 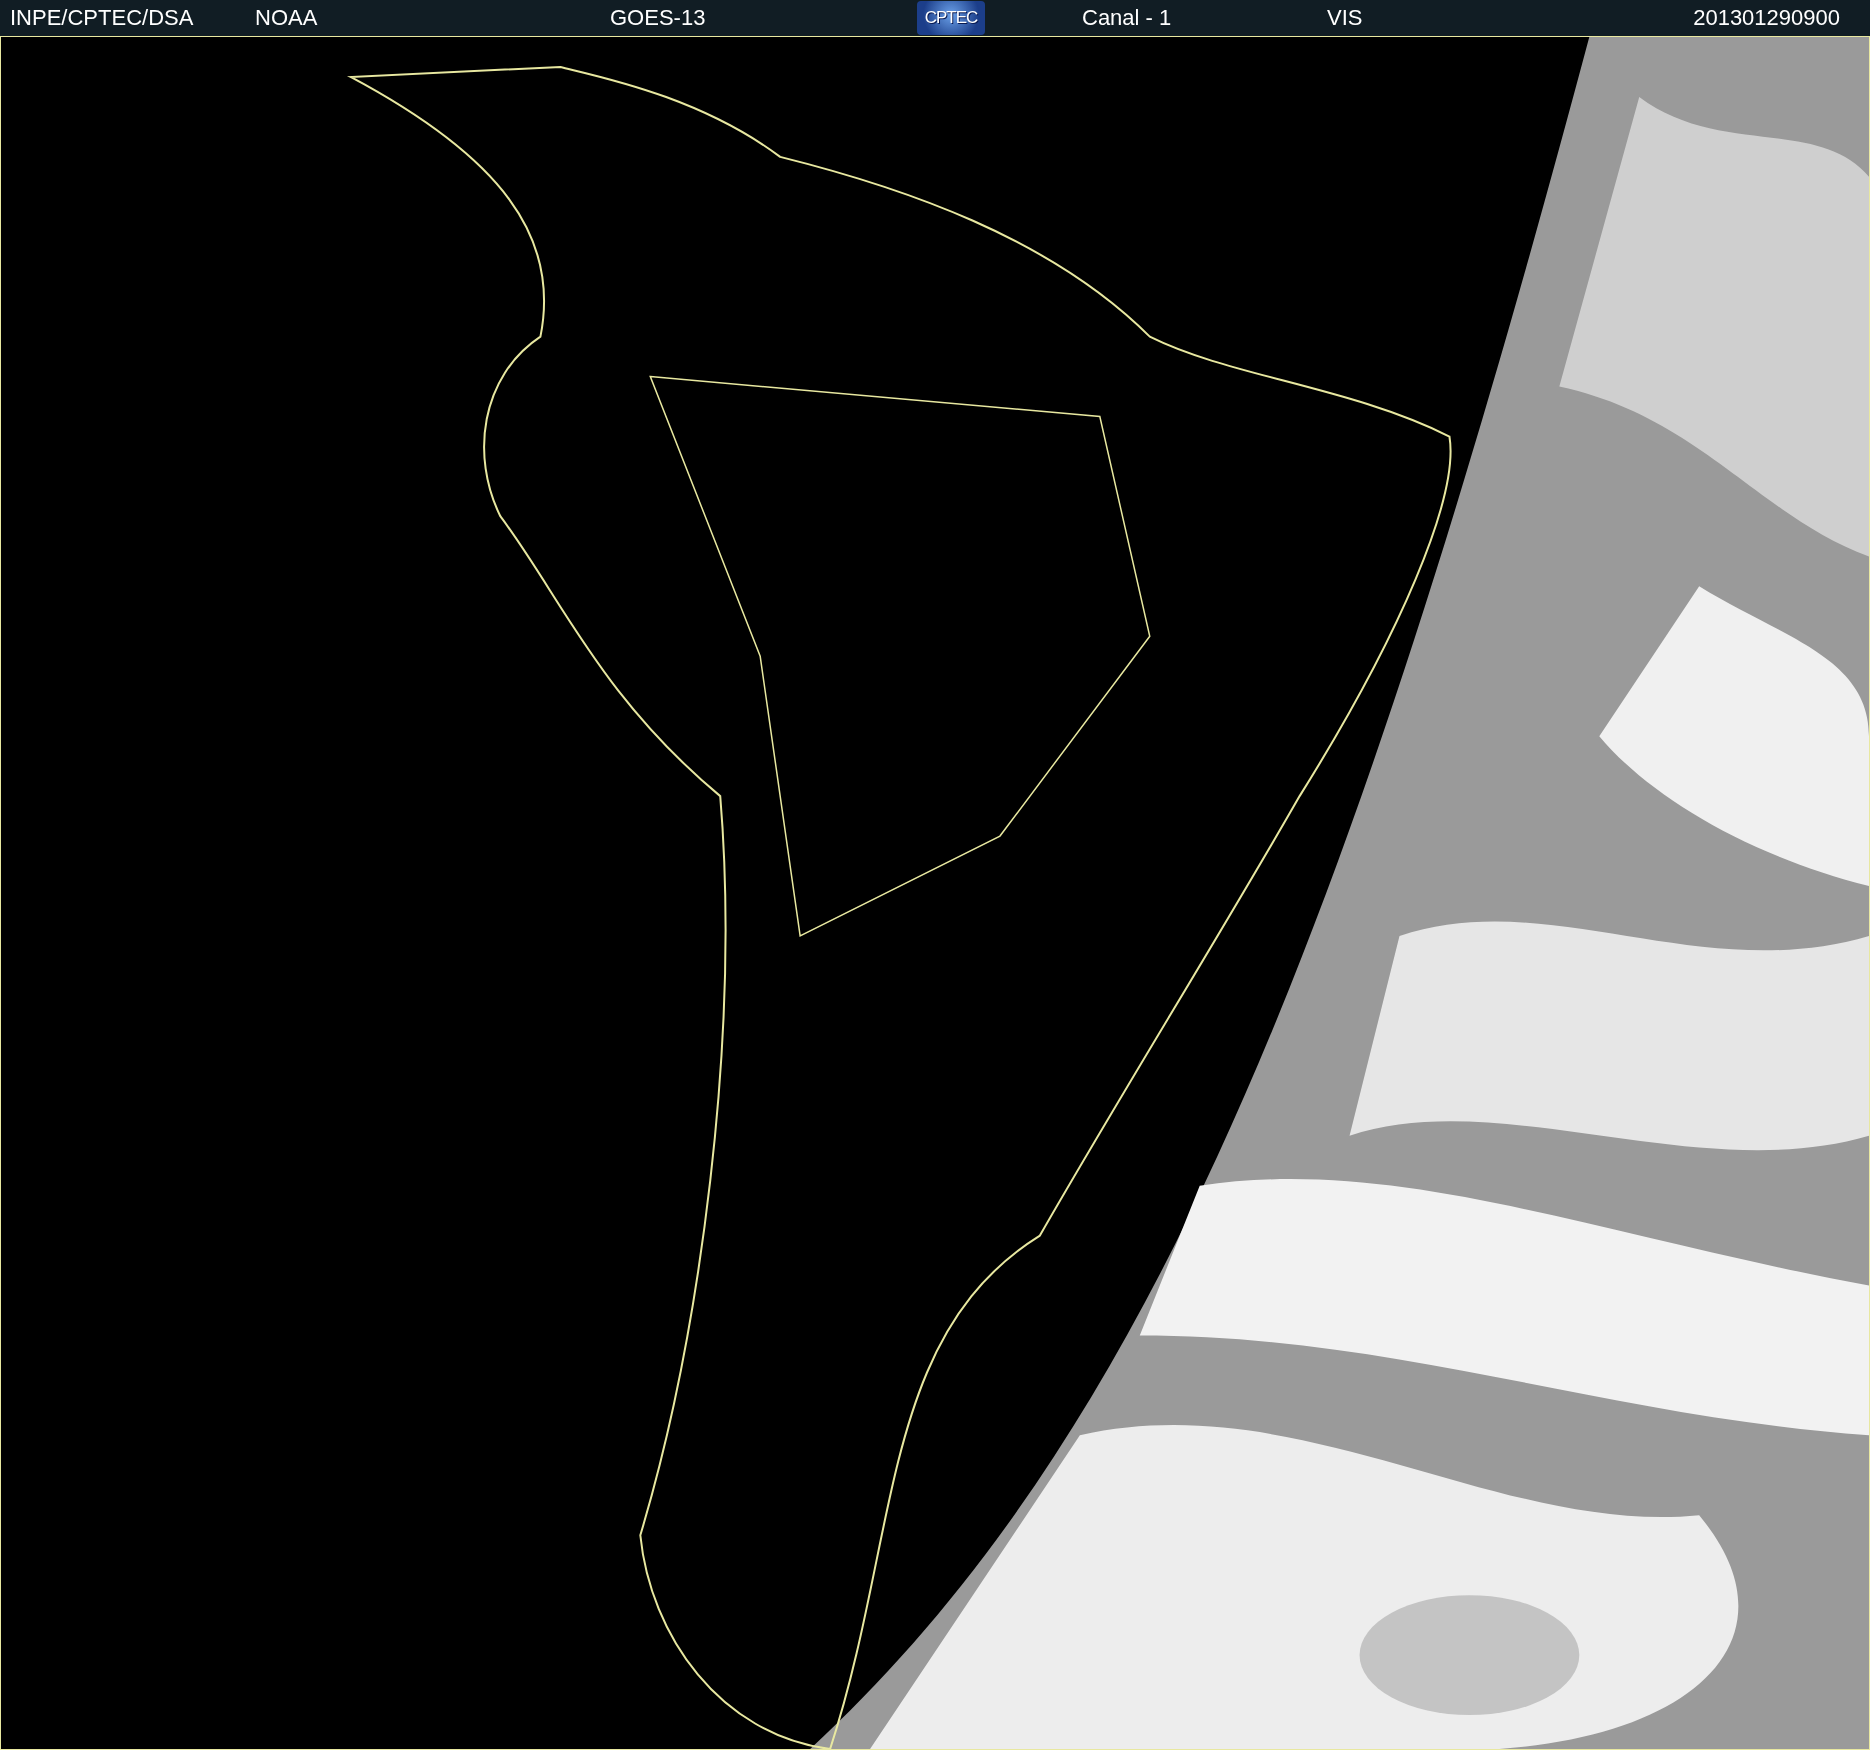 What do you see at coordinates (1766, 18) in the screenshot?
I see `timestamp-label: 201301290900` at bounding box center [1766, 18].